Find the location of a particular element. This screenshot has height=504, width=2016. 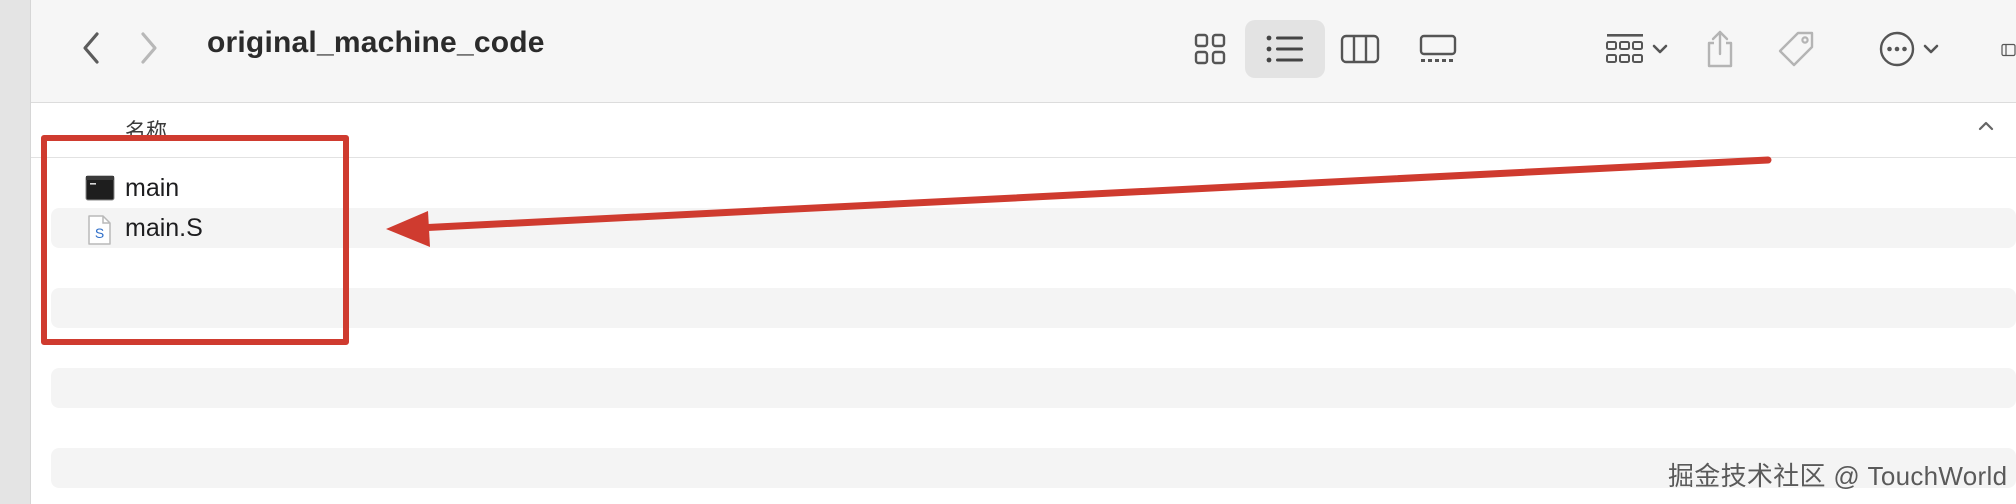

annotation-arrow is located at coordinates (1079, 201).